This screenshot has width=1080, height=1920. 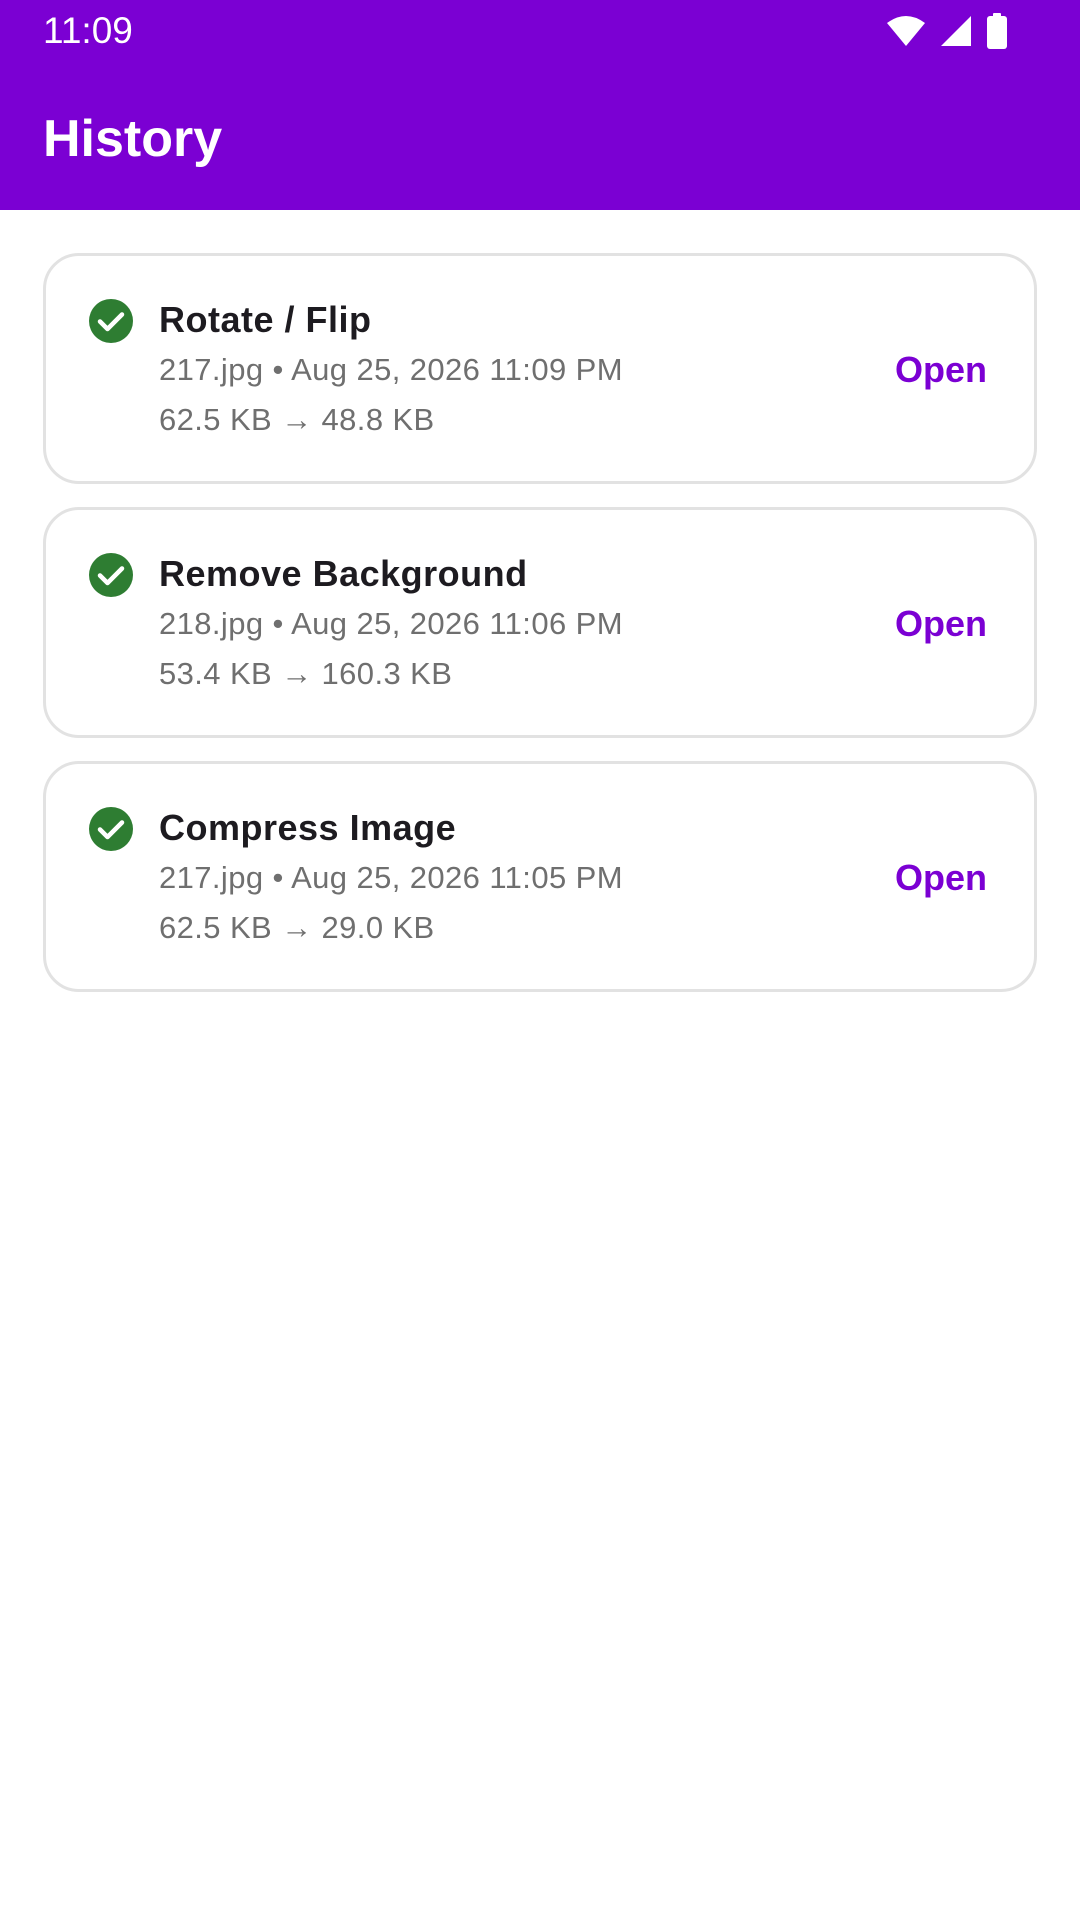 I want to click on history-item-size: 53.4 KB → 160.3 KB, so click(x=306, y=673).